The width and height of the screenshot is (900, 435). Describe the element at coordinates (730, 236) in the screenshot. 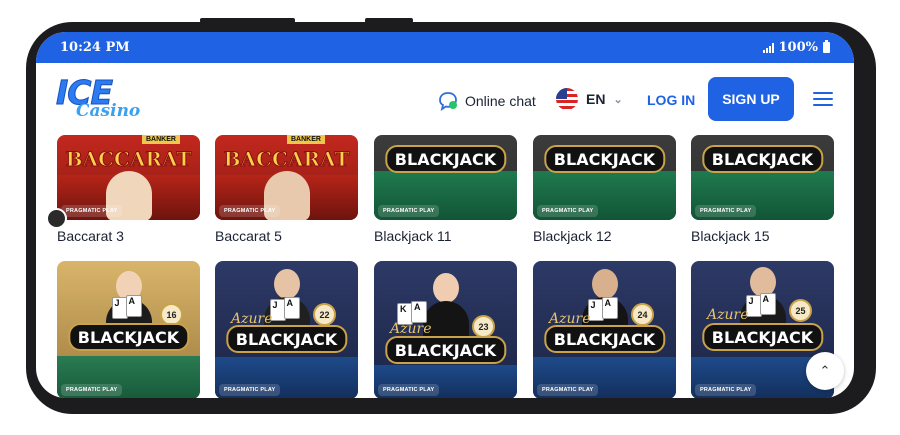

I see `game-title: Blackjack 15` at that location.